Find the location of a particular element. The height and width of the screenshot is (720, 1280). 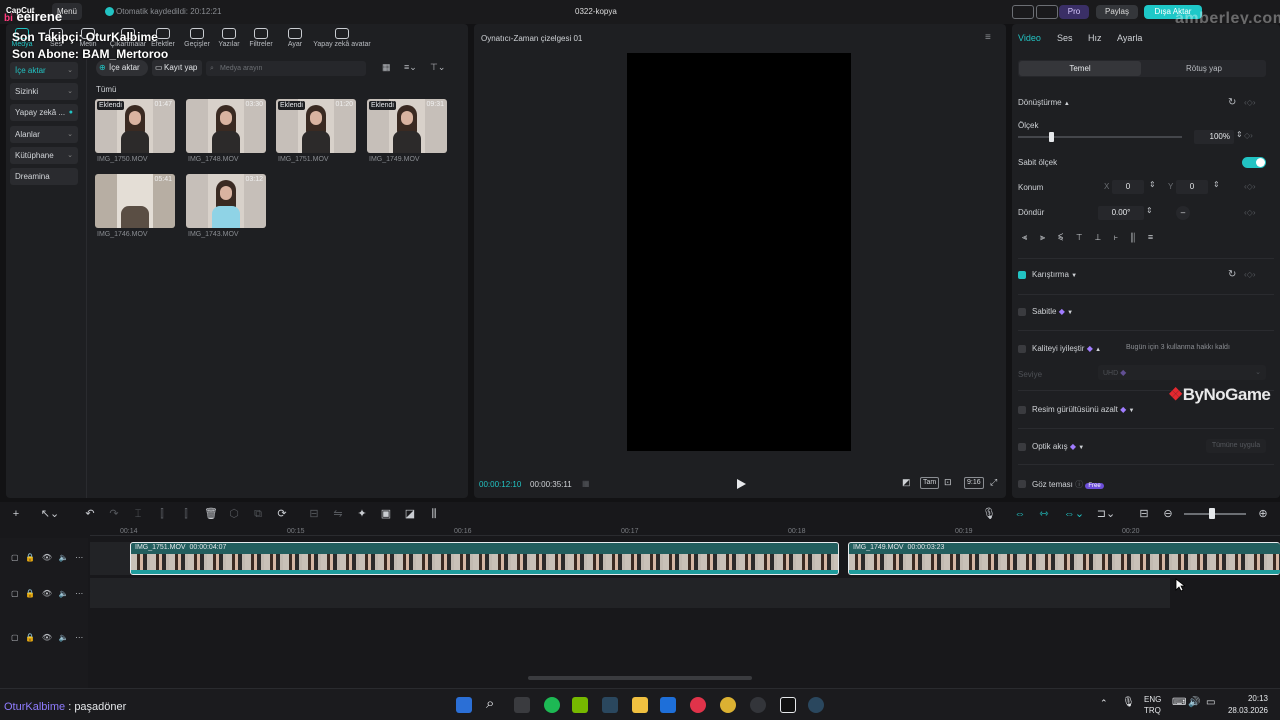

zoom-slider is located at coordinates (1215, 514).